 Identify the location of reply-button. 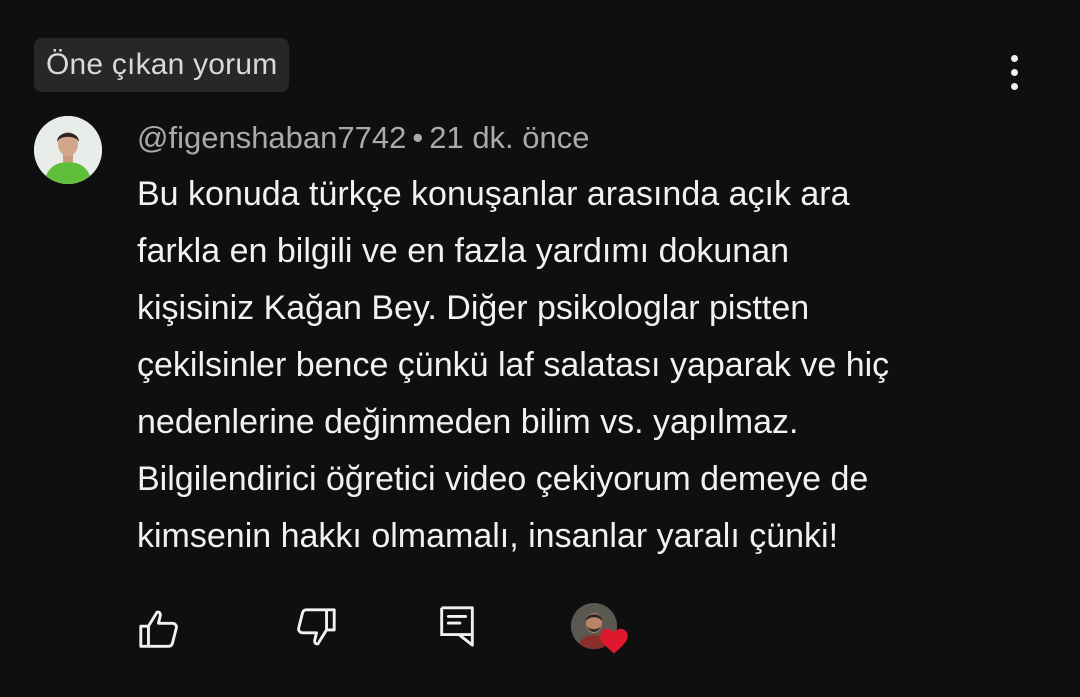
(457, 625).